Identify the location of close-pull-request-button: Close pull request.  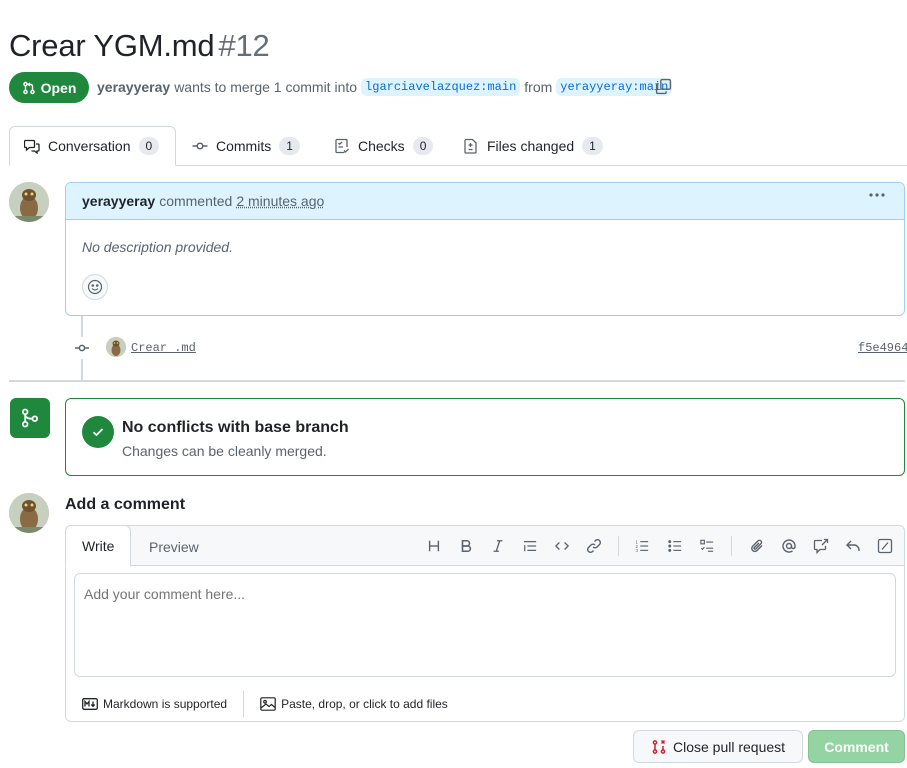
(718, 746).